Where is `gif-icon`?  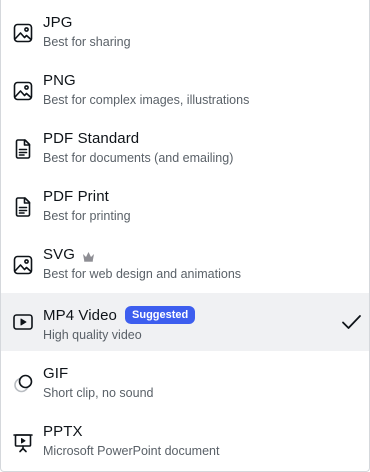 gif-icon is located at coordinates (23, 384).